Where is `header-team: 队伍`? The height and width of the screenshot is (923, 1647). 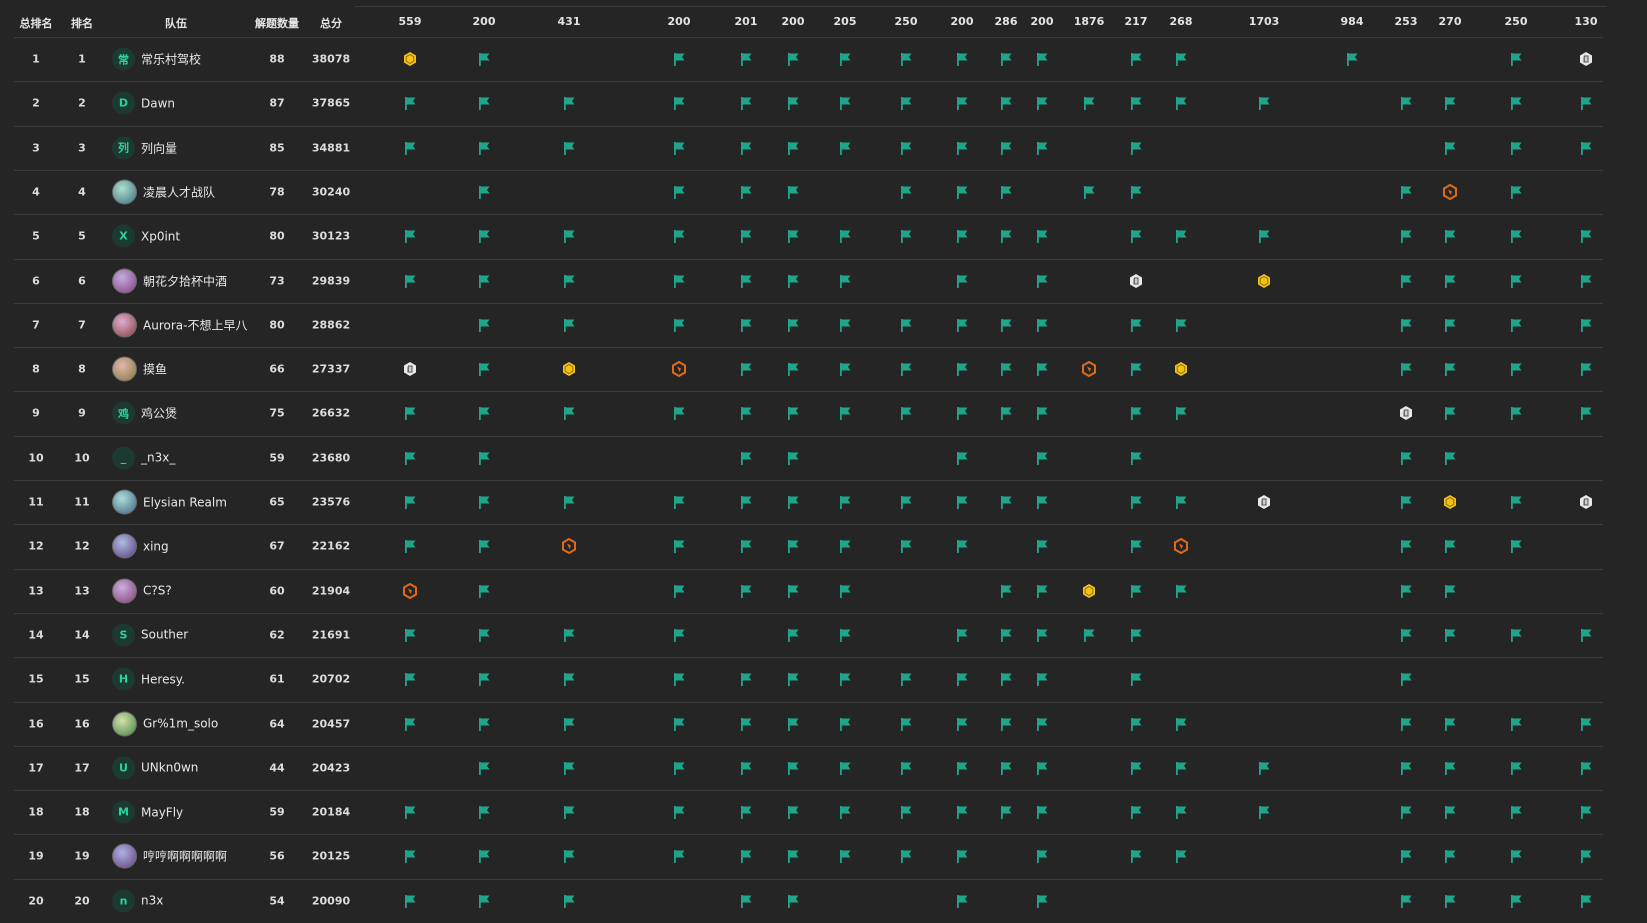 header-team: 队伍 is located at coordinates (176, 23).